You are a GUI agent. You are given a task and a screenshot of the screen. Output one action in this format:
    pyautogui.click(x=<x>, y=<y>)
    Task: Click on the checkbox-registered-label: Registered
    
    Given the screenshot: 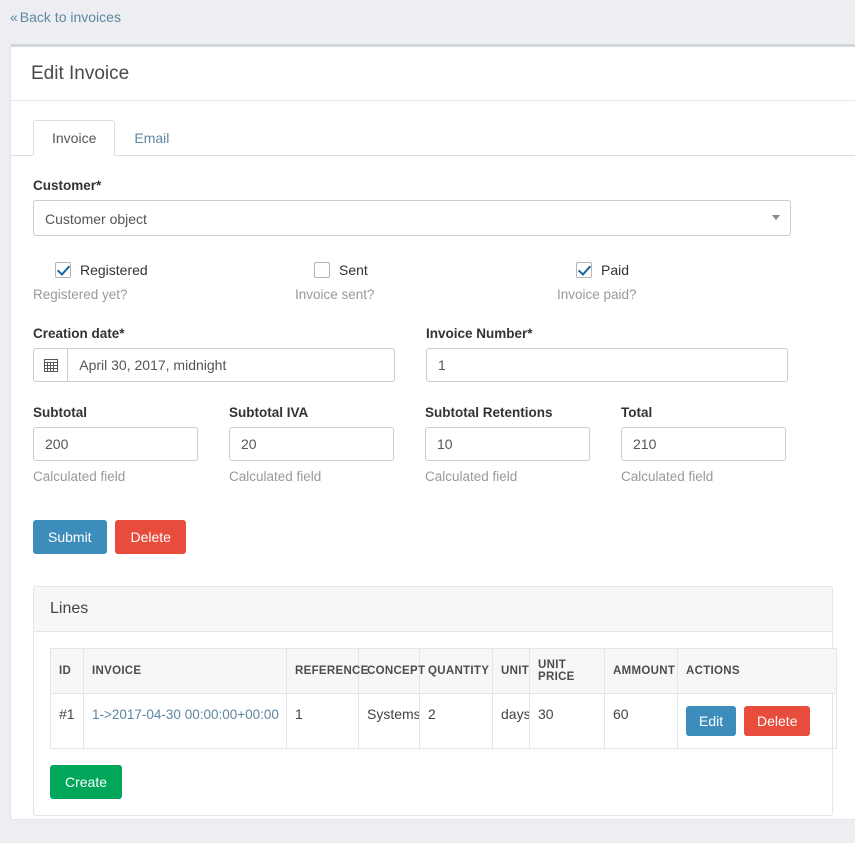 What is the action you would take?
    pyautogui.click(x=114, y=270)
    